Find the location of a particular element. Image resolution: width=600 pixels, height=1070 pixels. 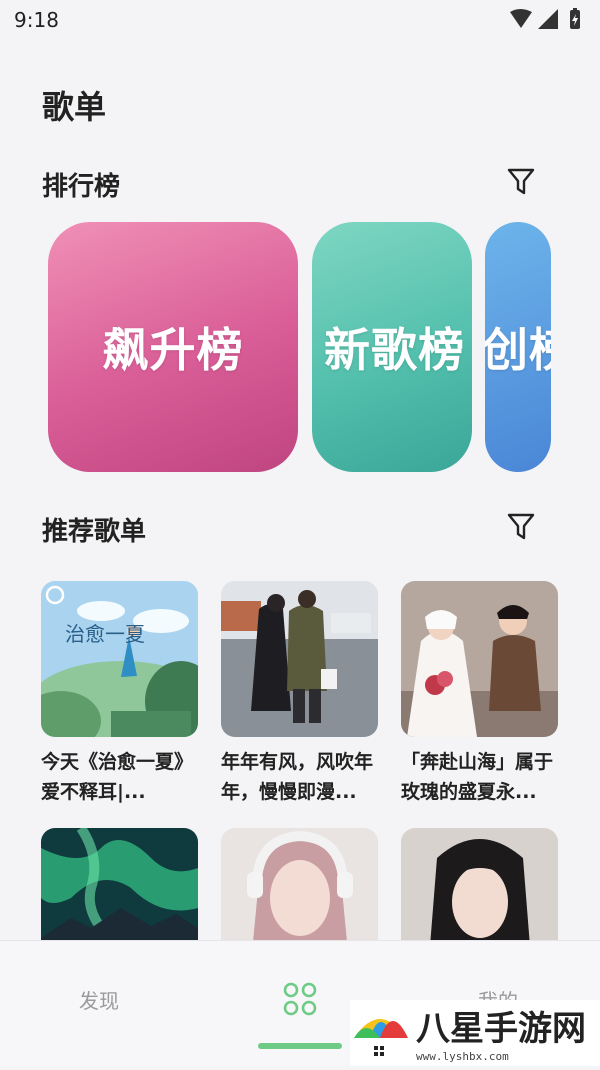

ranking-filter-icon is located at coordinates (521, 181).